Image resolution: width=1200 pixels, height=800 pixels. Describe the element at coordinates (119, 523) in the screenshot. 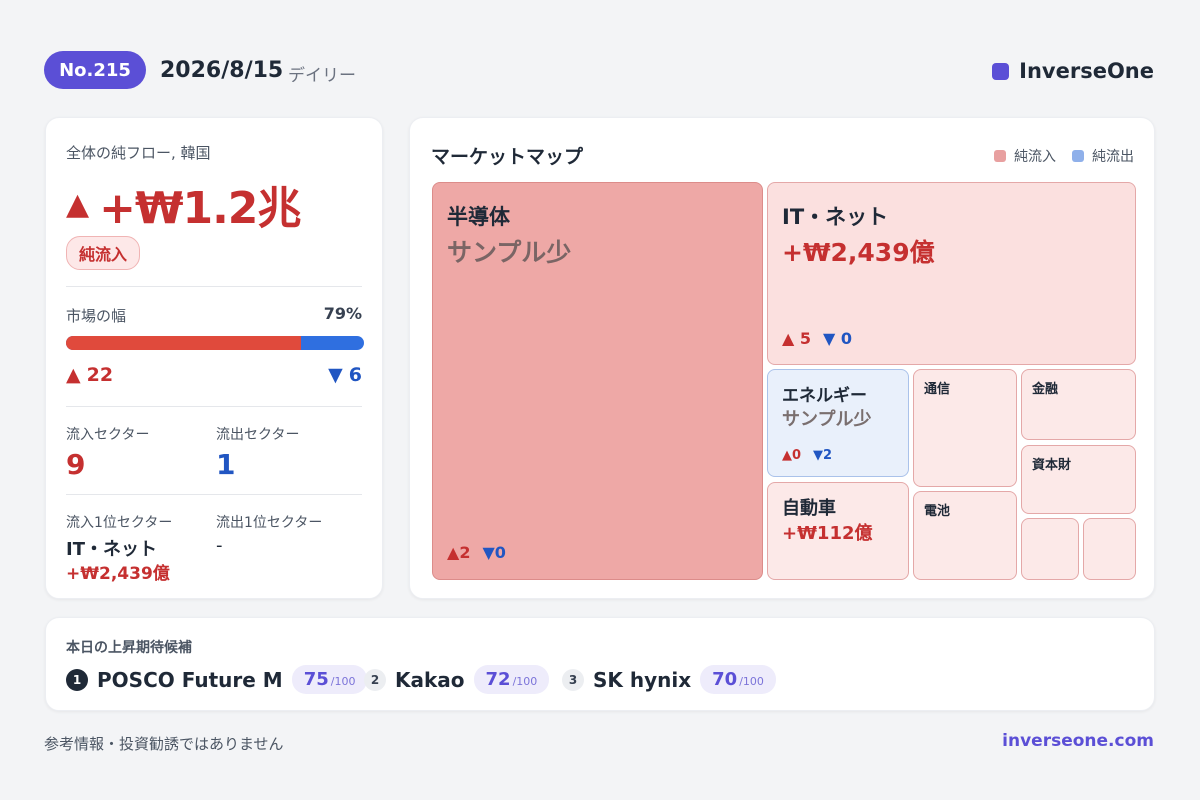

I see `top-inflow-label: 流入1位セクター` at that location.